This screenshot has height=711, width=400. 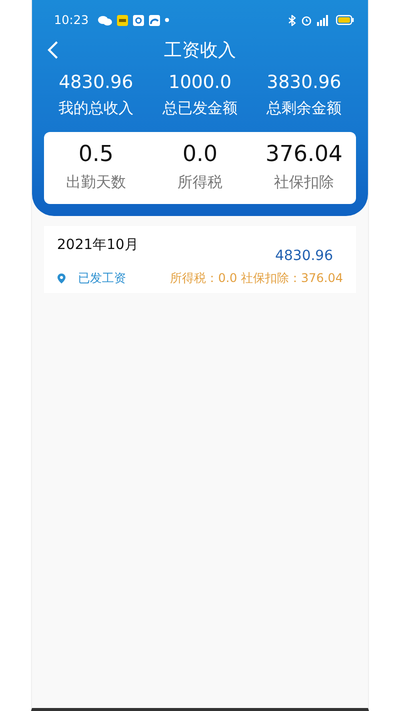 What do you see at coordinates (96, 82) in the screenshot?
I see `summary-value: 4830.96` at bounding box center [96, 82].